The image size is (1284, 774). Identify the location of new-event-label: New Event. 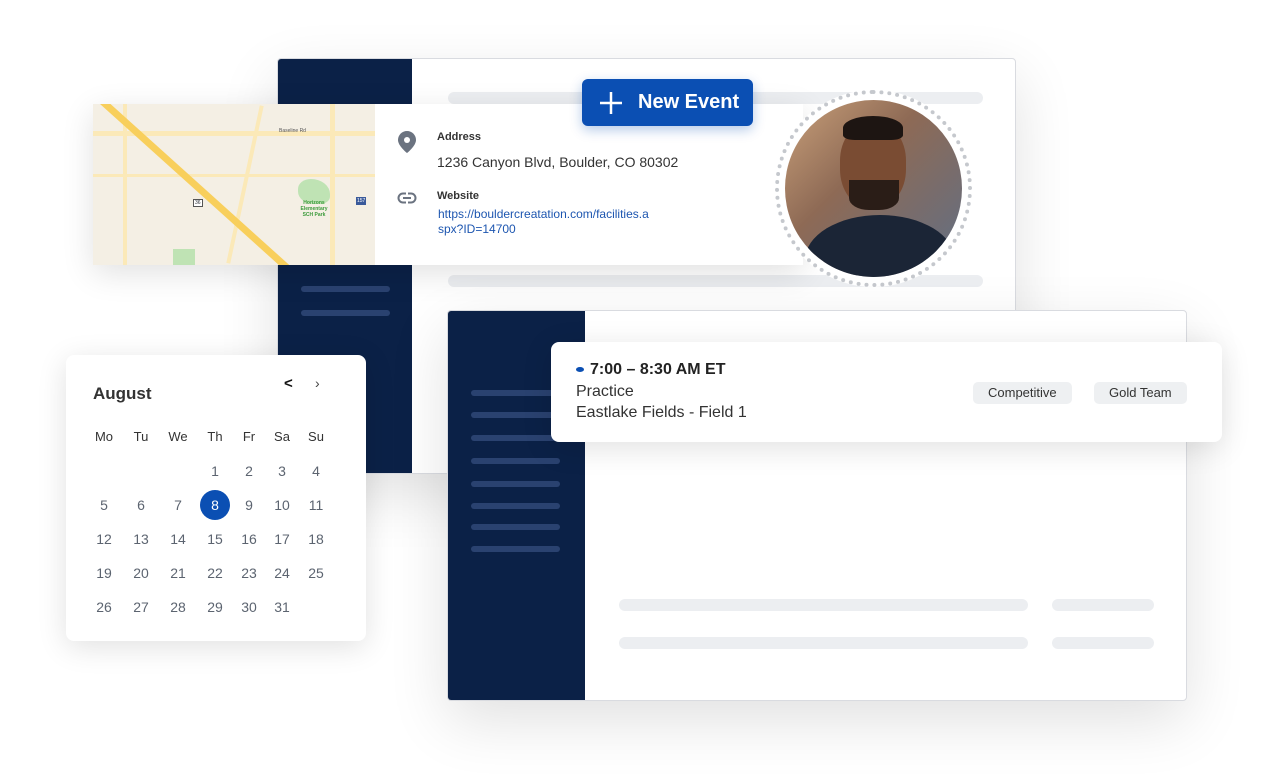
(689, 102).